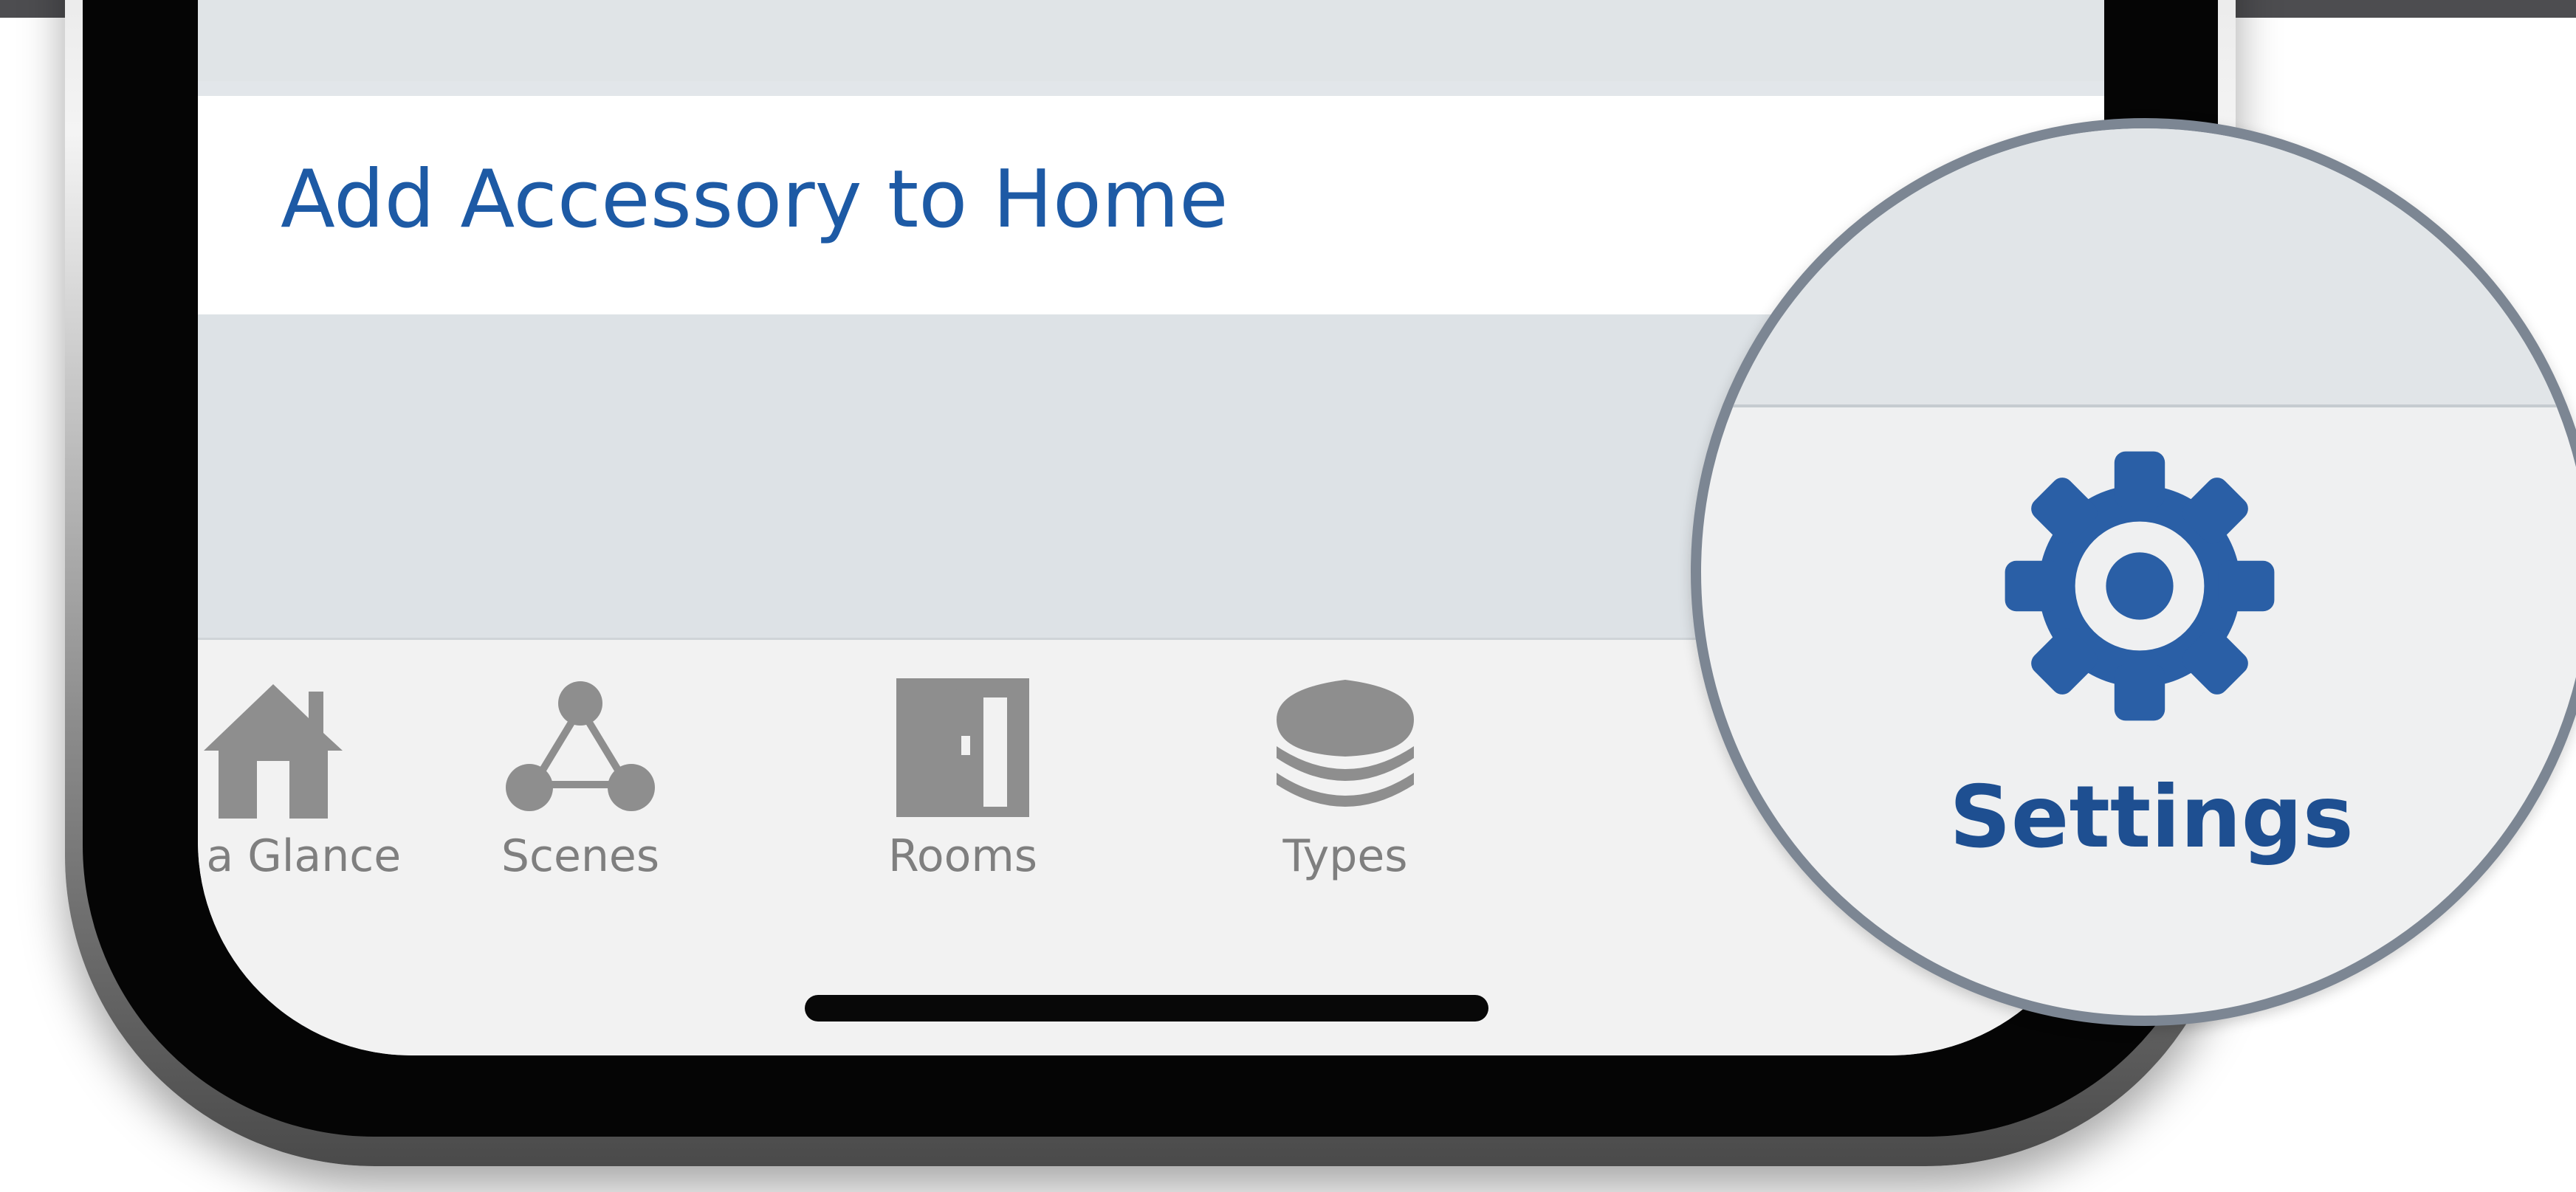  I want to click on door-icon, so click(962, 747).